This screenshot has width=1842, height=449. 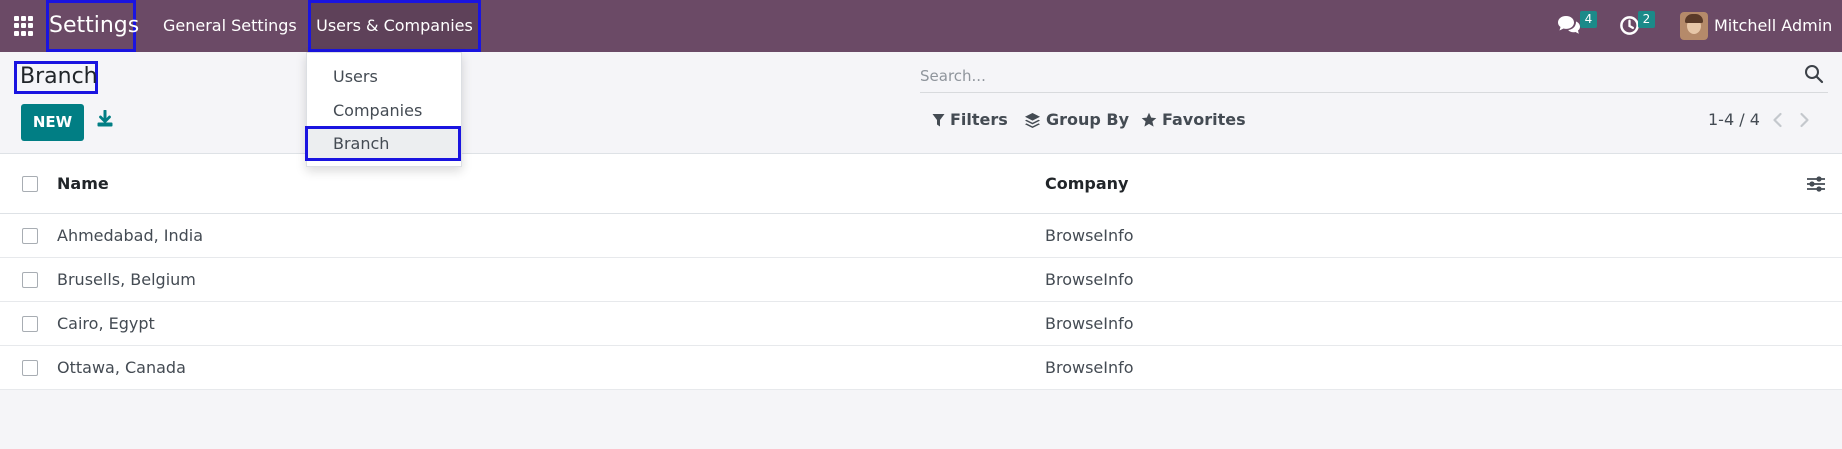 I want to click on users-companies-dropdown: Users Companies Branch, so click(x=383, y=109).